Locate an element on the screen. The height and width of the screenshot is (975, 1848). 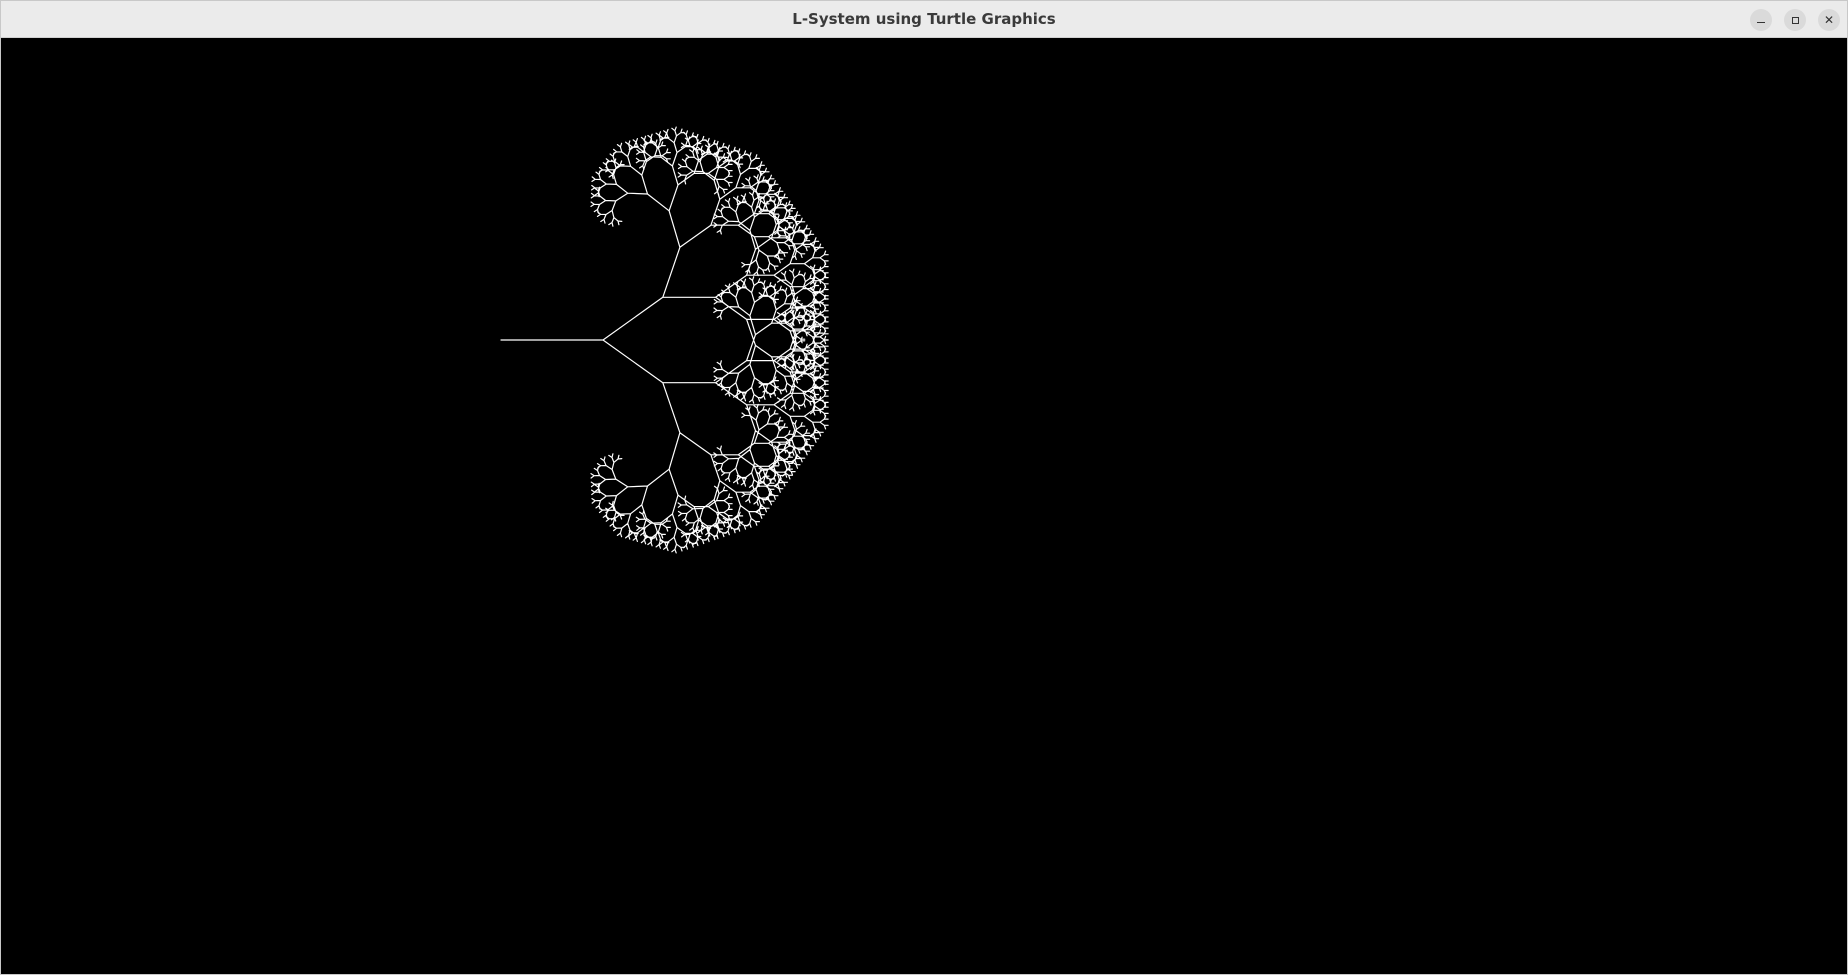
close-button: ✕ is located at coordinates (1829, 20).